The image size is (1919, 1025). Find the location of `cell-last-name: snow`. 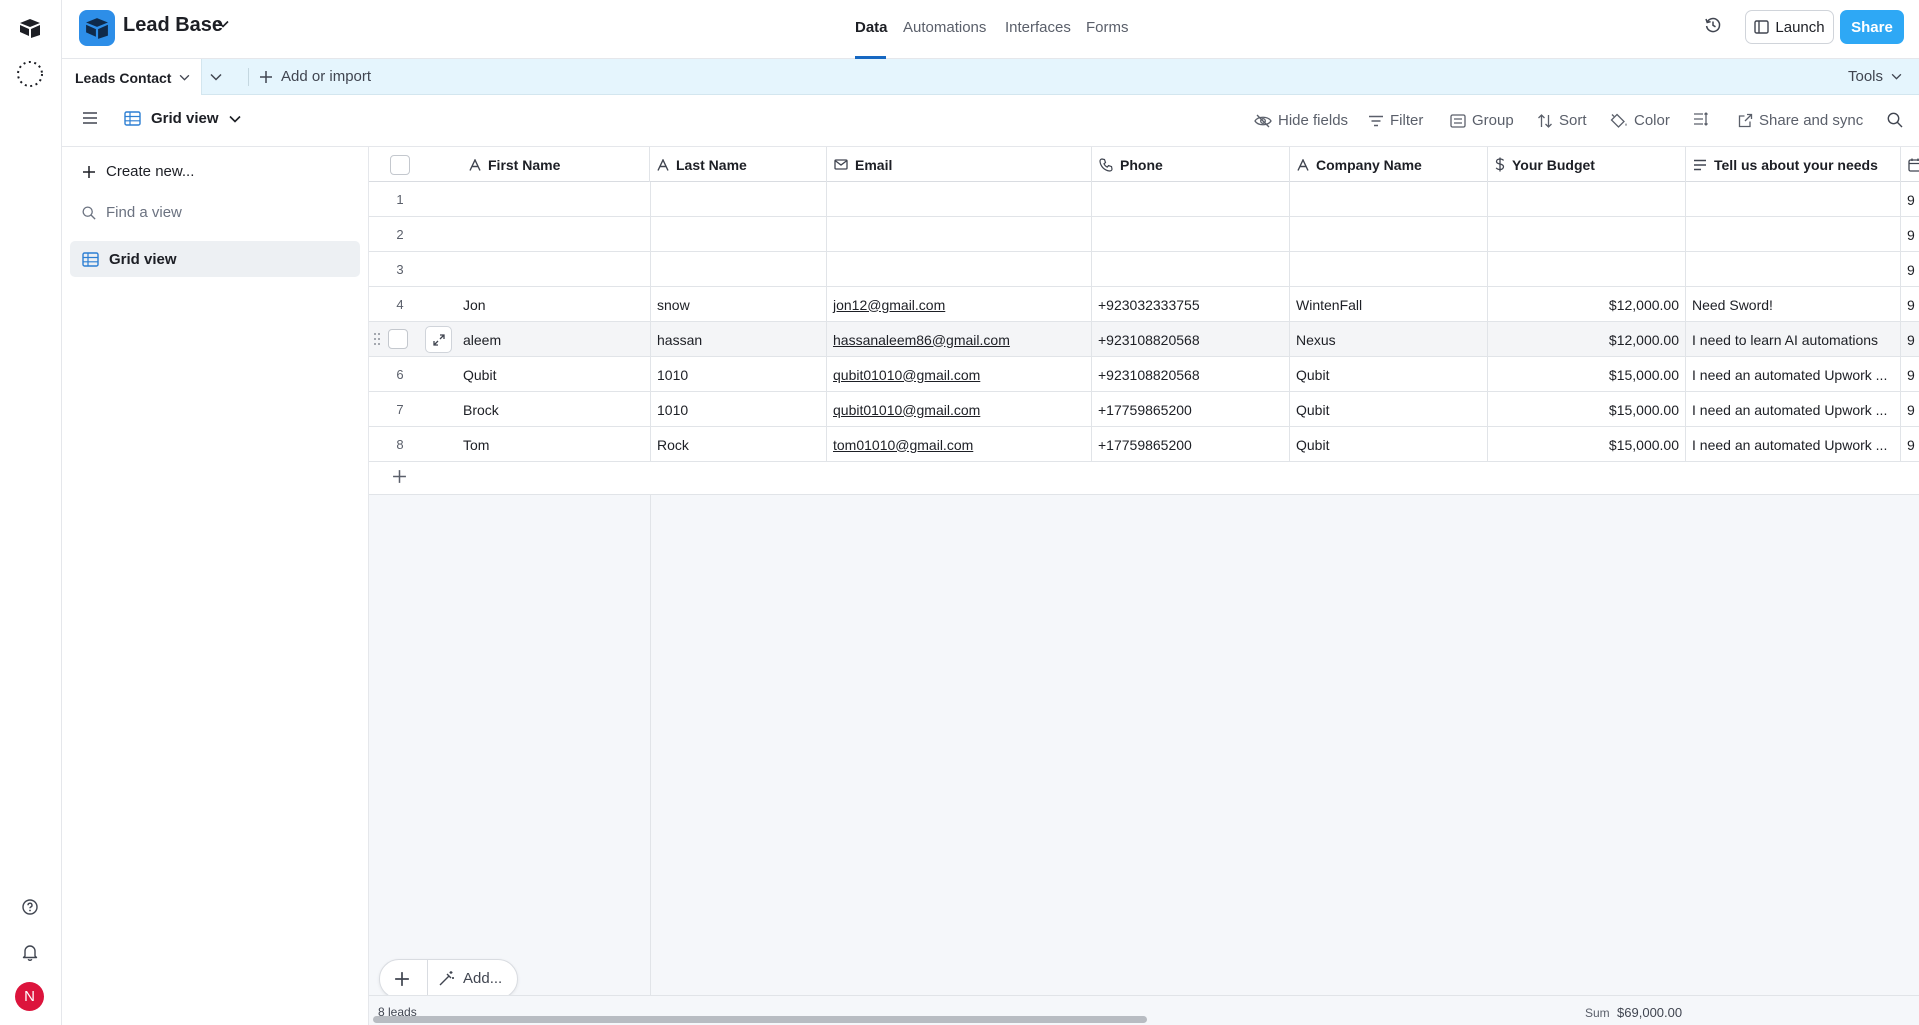

cell-last-name: snow is located at coordinates (738, 304).